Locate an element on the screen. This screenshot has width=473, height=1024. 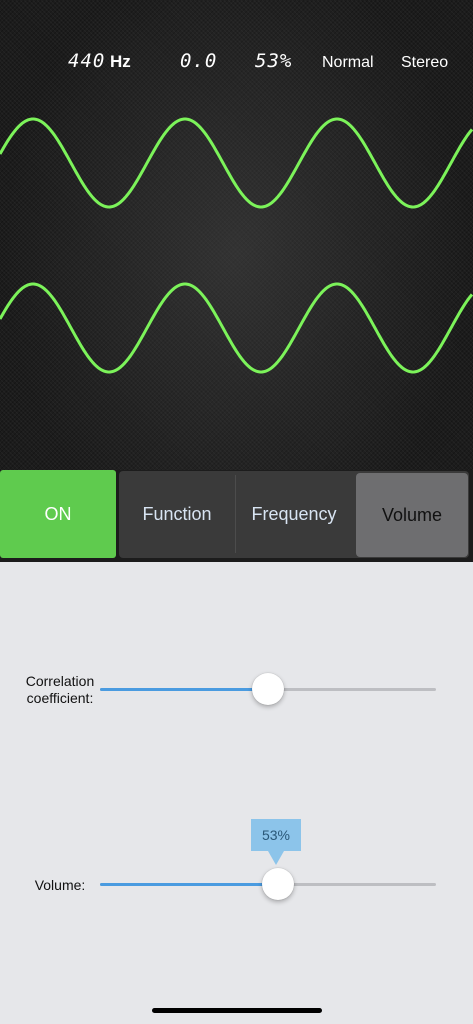
tab-volume: Volume is located at coordinates (412, 515).